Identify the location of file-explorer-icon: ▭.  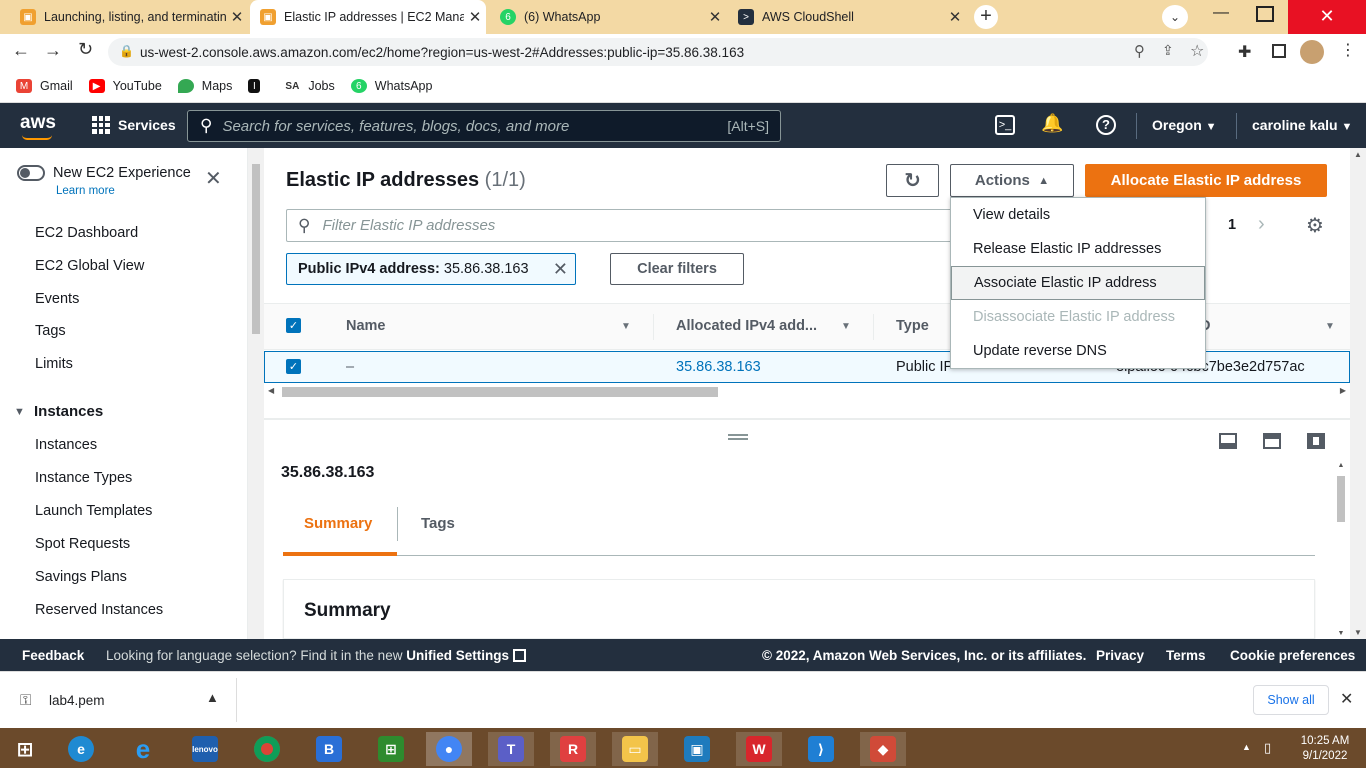
(635, 749).